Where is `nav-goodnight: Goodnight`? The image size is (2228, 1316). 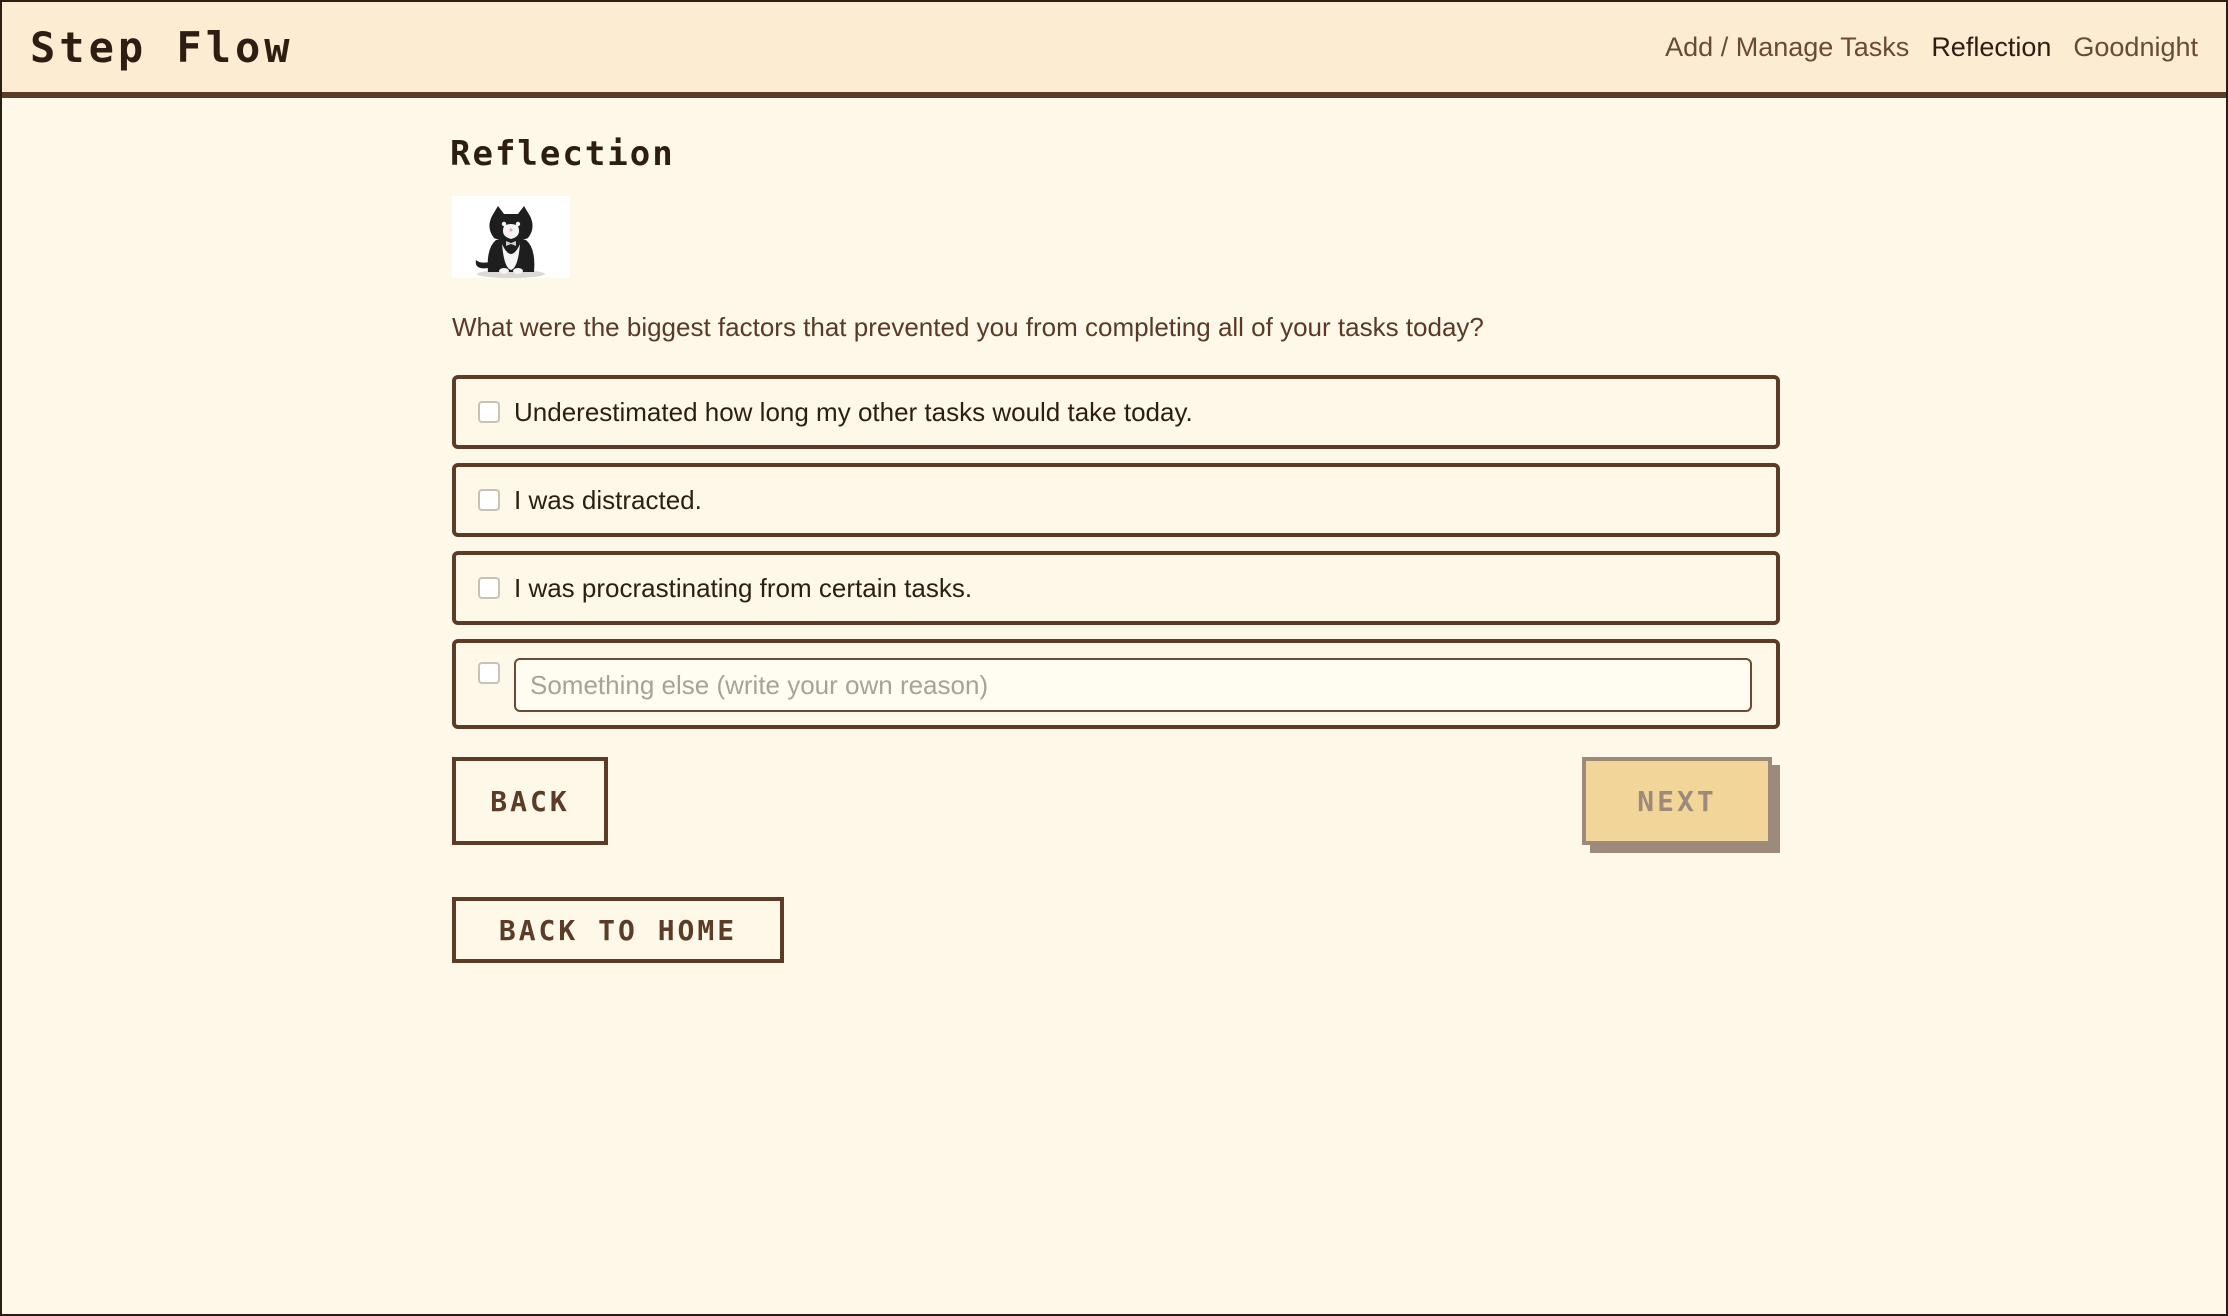
nav-goodnight: Goodnight is located at coordinates (2135, 47).